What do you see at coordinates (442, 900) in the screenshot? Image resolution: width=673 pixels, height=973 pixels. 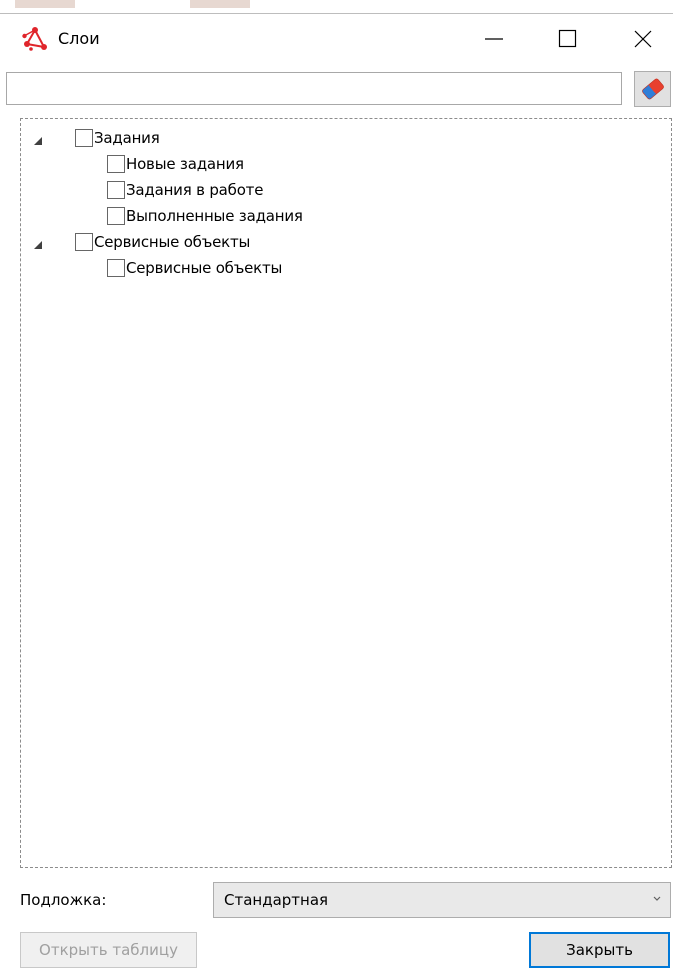 I see `background-select: Стандартная` at bounding box center [442, 900].